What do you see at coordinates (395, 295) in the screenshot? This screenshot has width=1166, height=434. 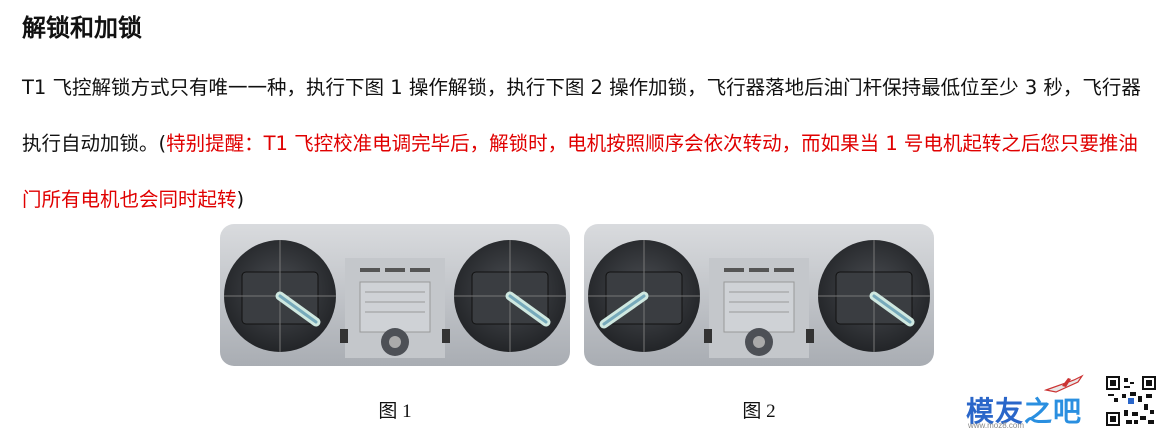 I see `figure-1-transmitter` at bounding box center [395, 295].